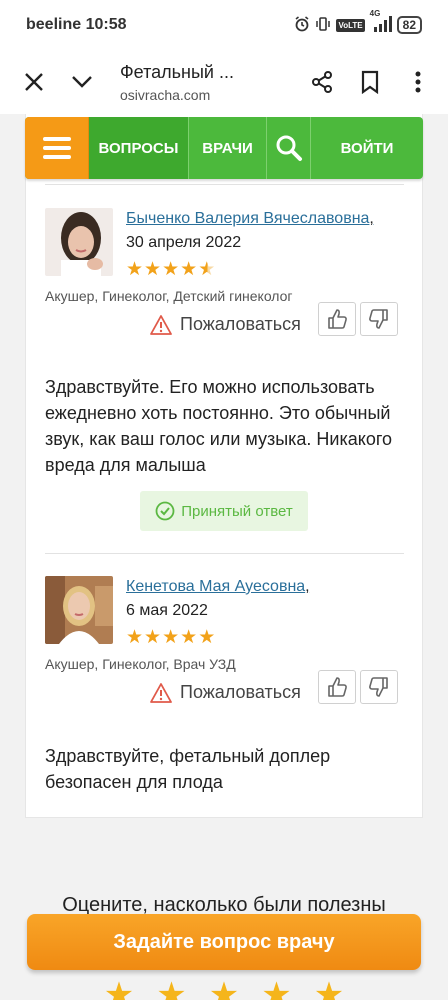  What do you see at coordinates (56, 139) in the screenshot?
I see `hamburger-icon` at bounding box center [56, 139].